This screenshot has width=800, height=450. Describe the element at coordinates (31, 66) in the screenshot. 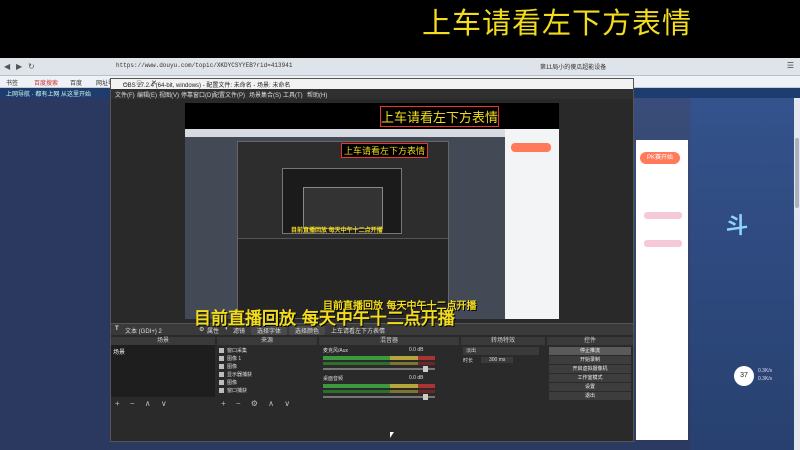

I see `refresh-icon: ↻` at that location.